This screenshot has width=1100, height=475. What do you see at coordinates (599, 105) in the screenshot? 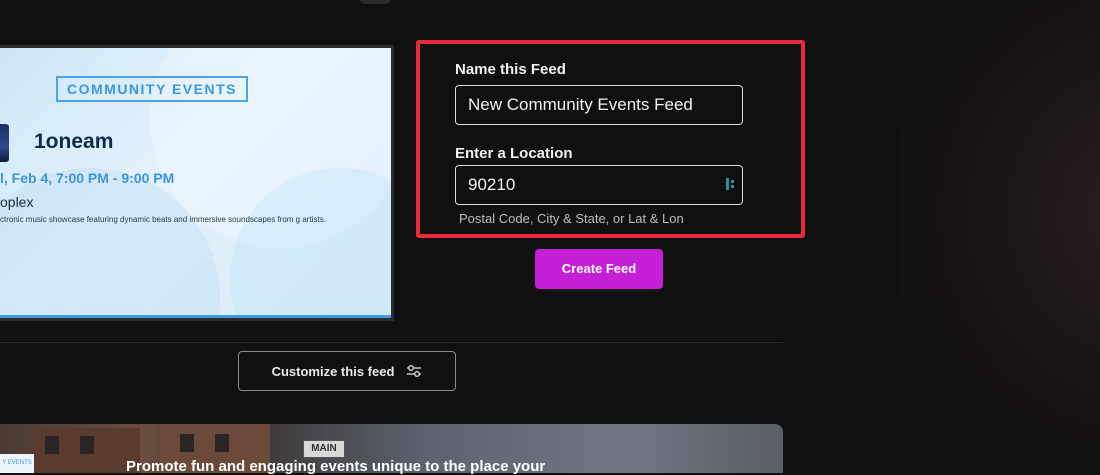
I see `feed-name-input` at bounding box center [599, 105].